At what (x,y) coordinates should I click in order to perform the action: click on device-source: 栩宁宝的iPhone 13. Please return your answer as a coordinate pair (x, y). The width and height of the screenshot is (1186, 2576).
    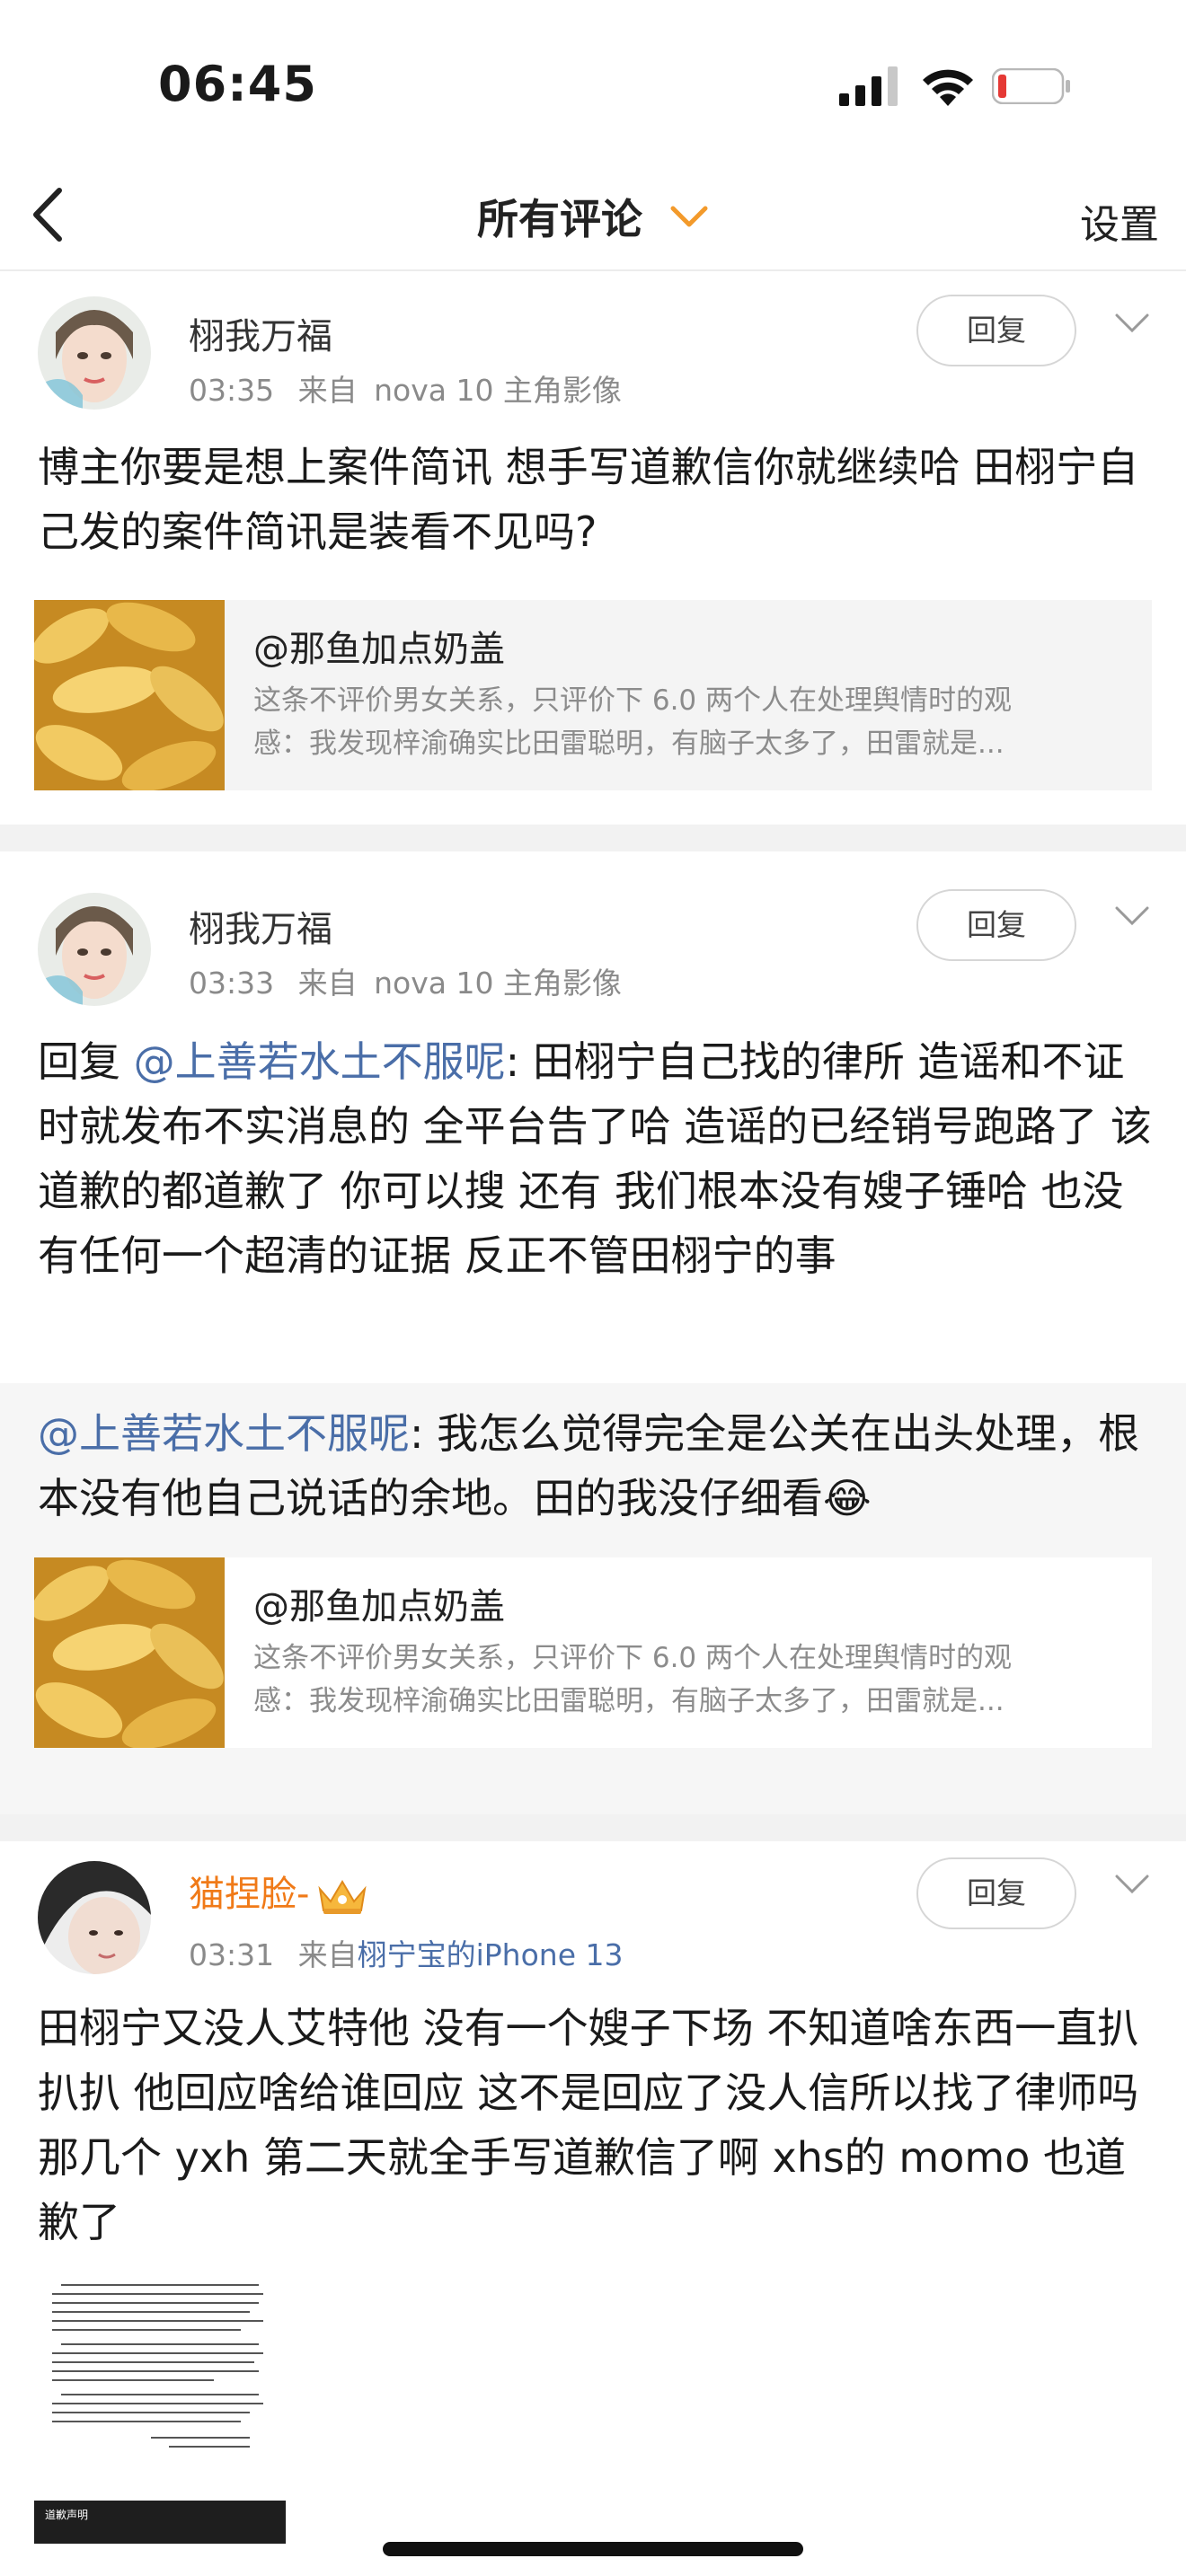
    Looking at the image, I should click on (491, 1954).